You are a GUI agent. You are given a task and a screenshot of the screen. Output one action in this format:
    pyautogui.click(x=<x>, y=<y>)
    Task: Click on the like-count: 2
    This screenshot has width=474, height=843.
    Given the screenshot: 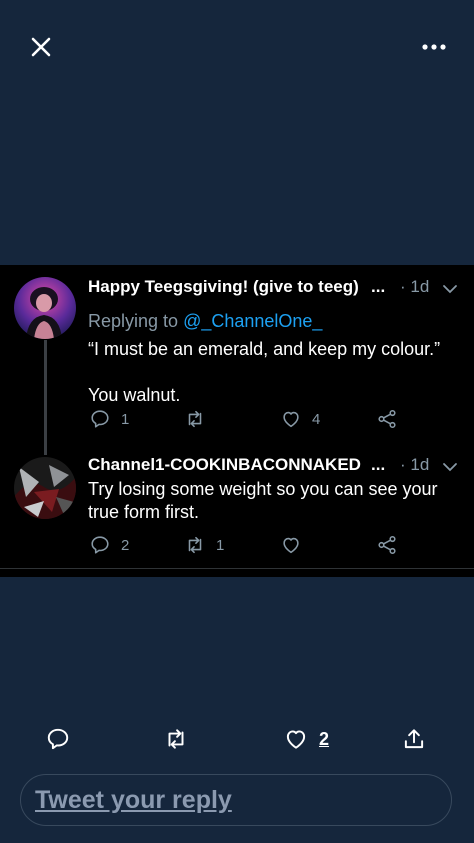 What is the action you would take?
    pyautogui.click(x=324, y=739)
    